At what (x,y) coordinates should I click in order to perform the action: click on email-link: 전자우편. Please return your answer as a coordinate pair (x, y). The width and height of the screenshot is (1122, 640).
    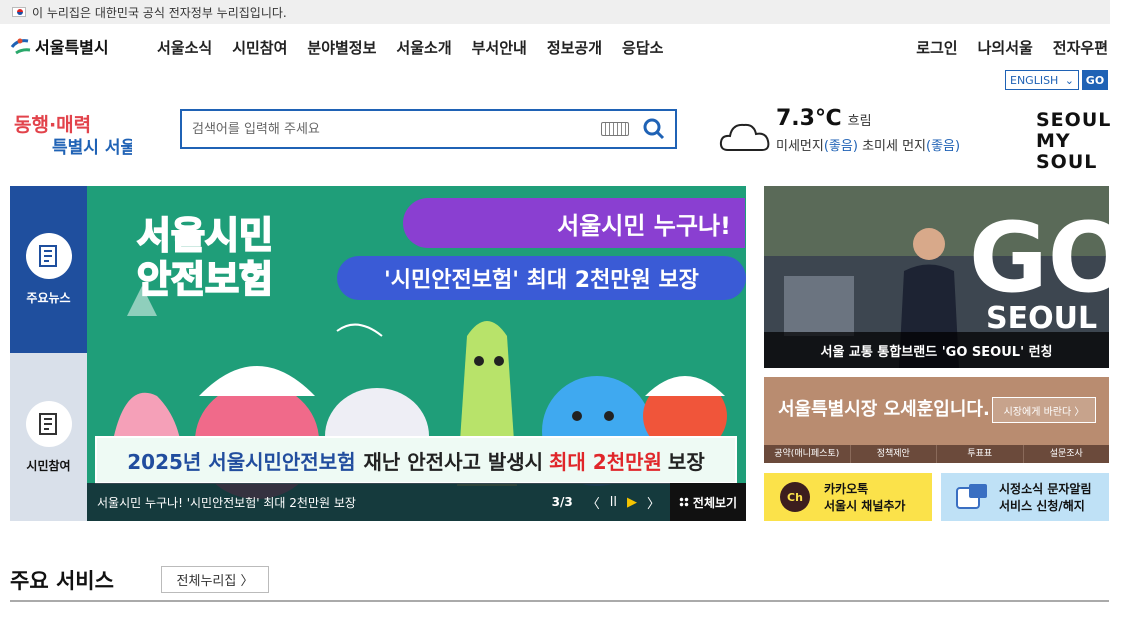
    Looking at the image, I should click on (1080, 47).